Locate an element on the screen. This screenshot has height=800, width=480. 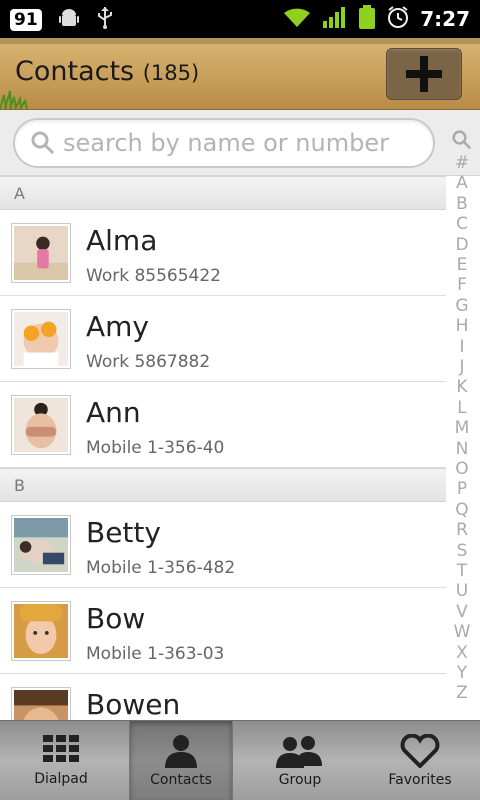
index-letter: K is located at coordinates (462, 387).